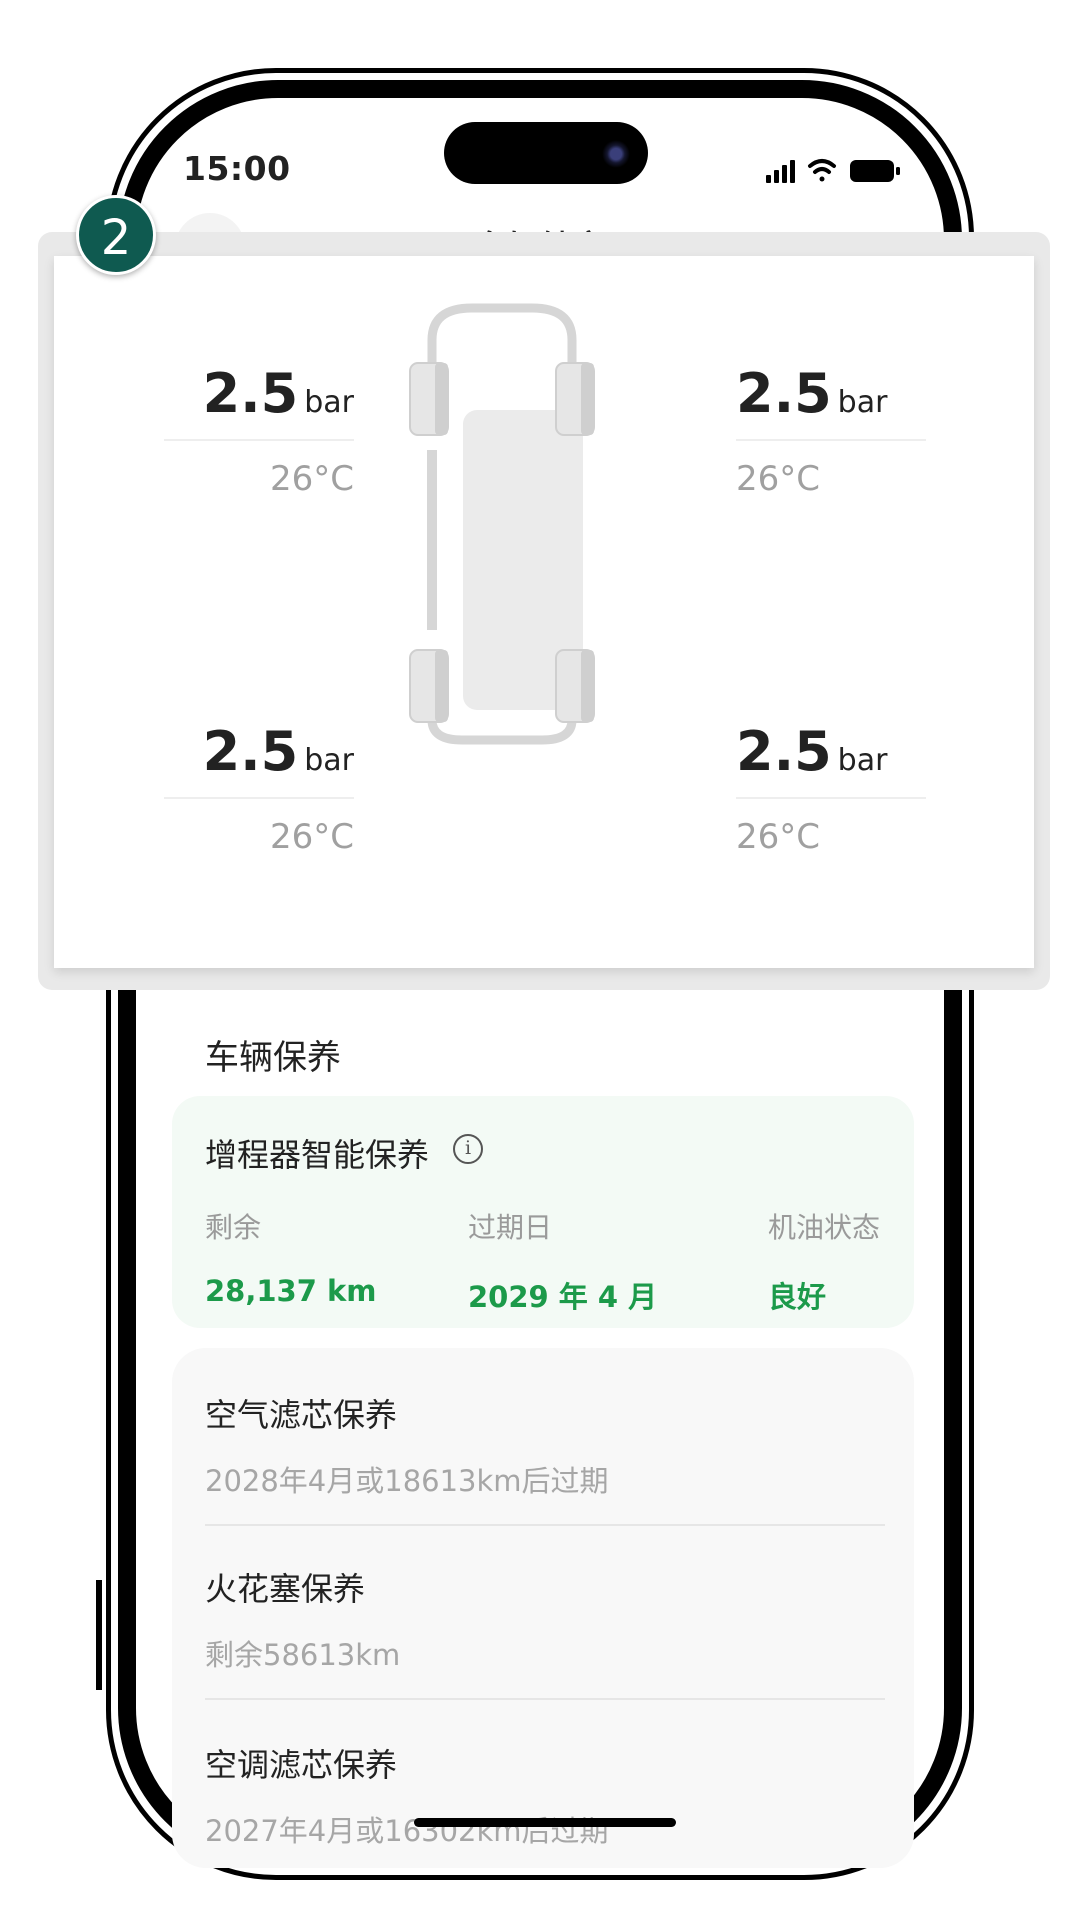 This screenshot has height=1920, width=1080. What do you see at coordinates (824, 1262) in the screenshot?
I see `oil-status: 机油状态 良好` at bounding box center [824, 1262].